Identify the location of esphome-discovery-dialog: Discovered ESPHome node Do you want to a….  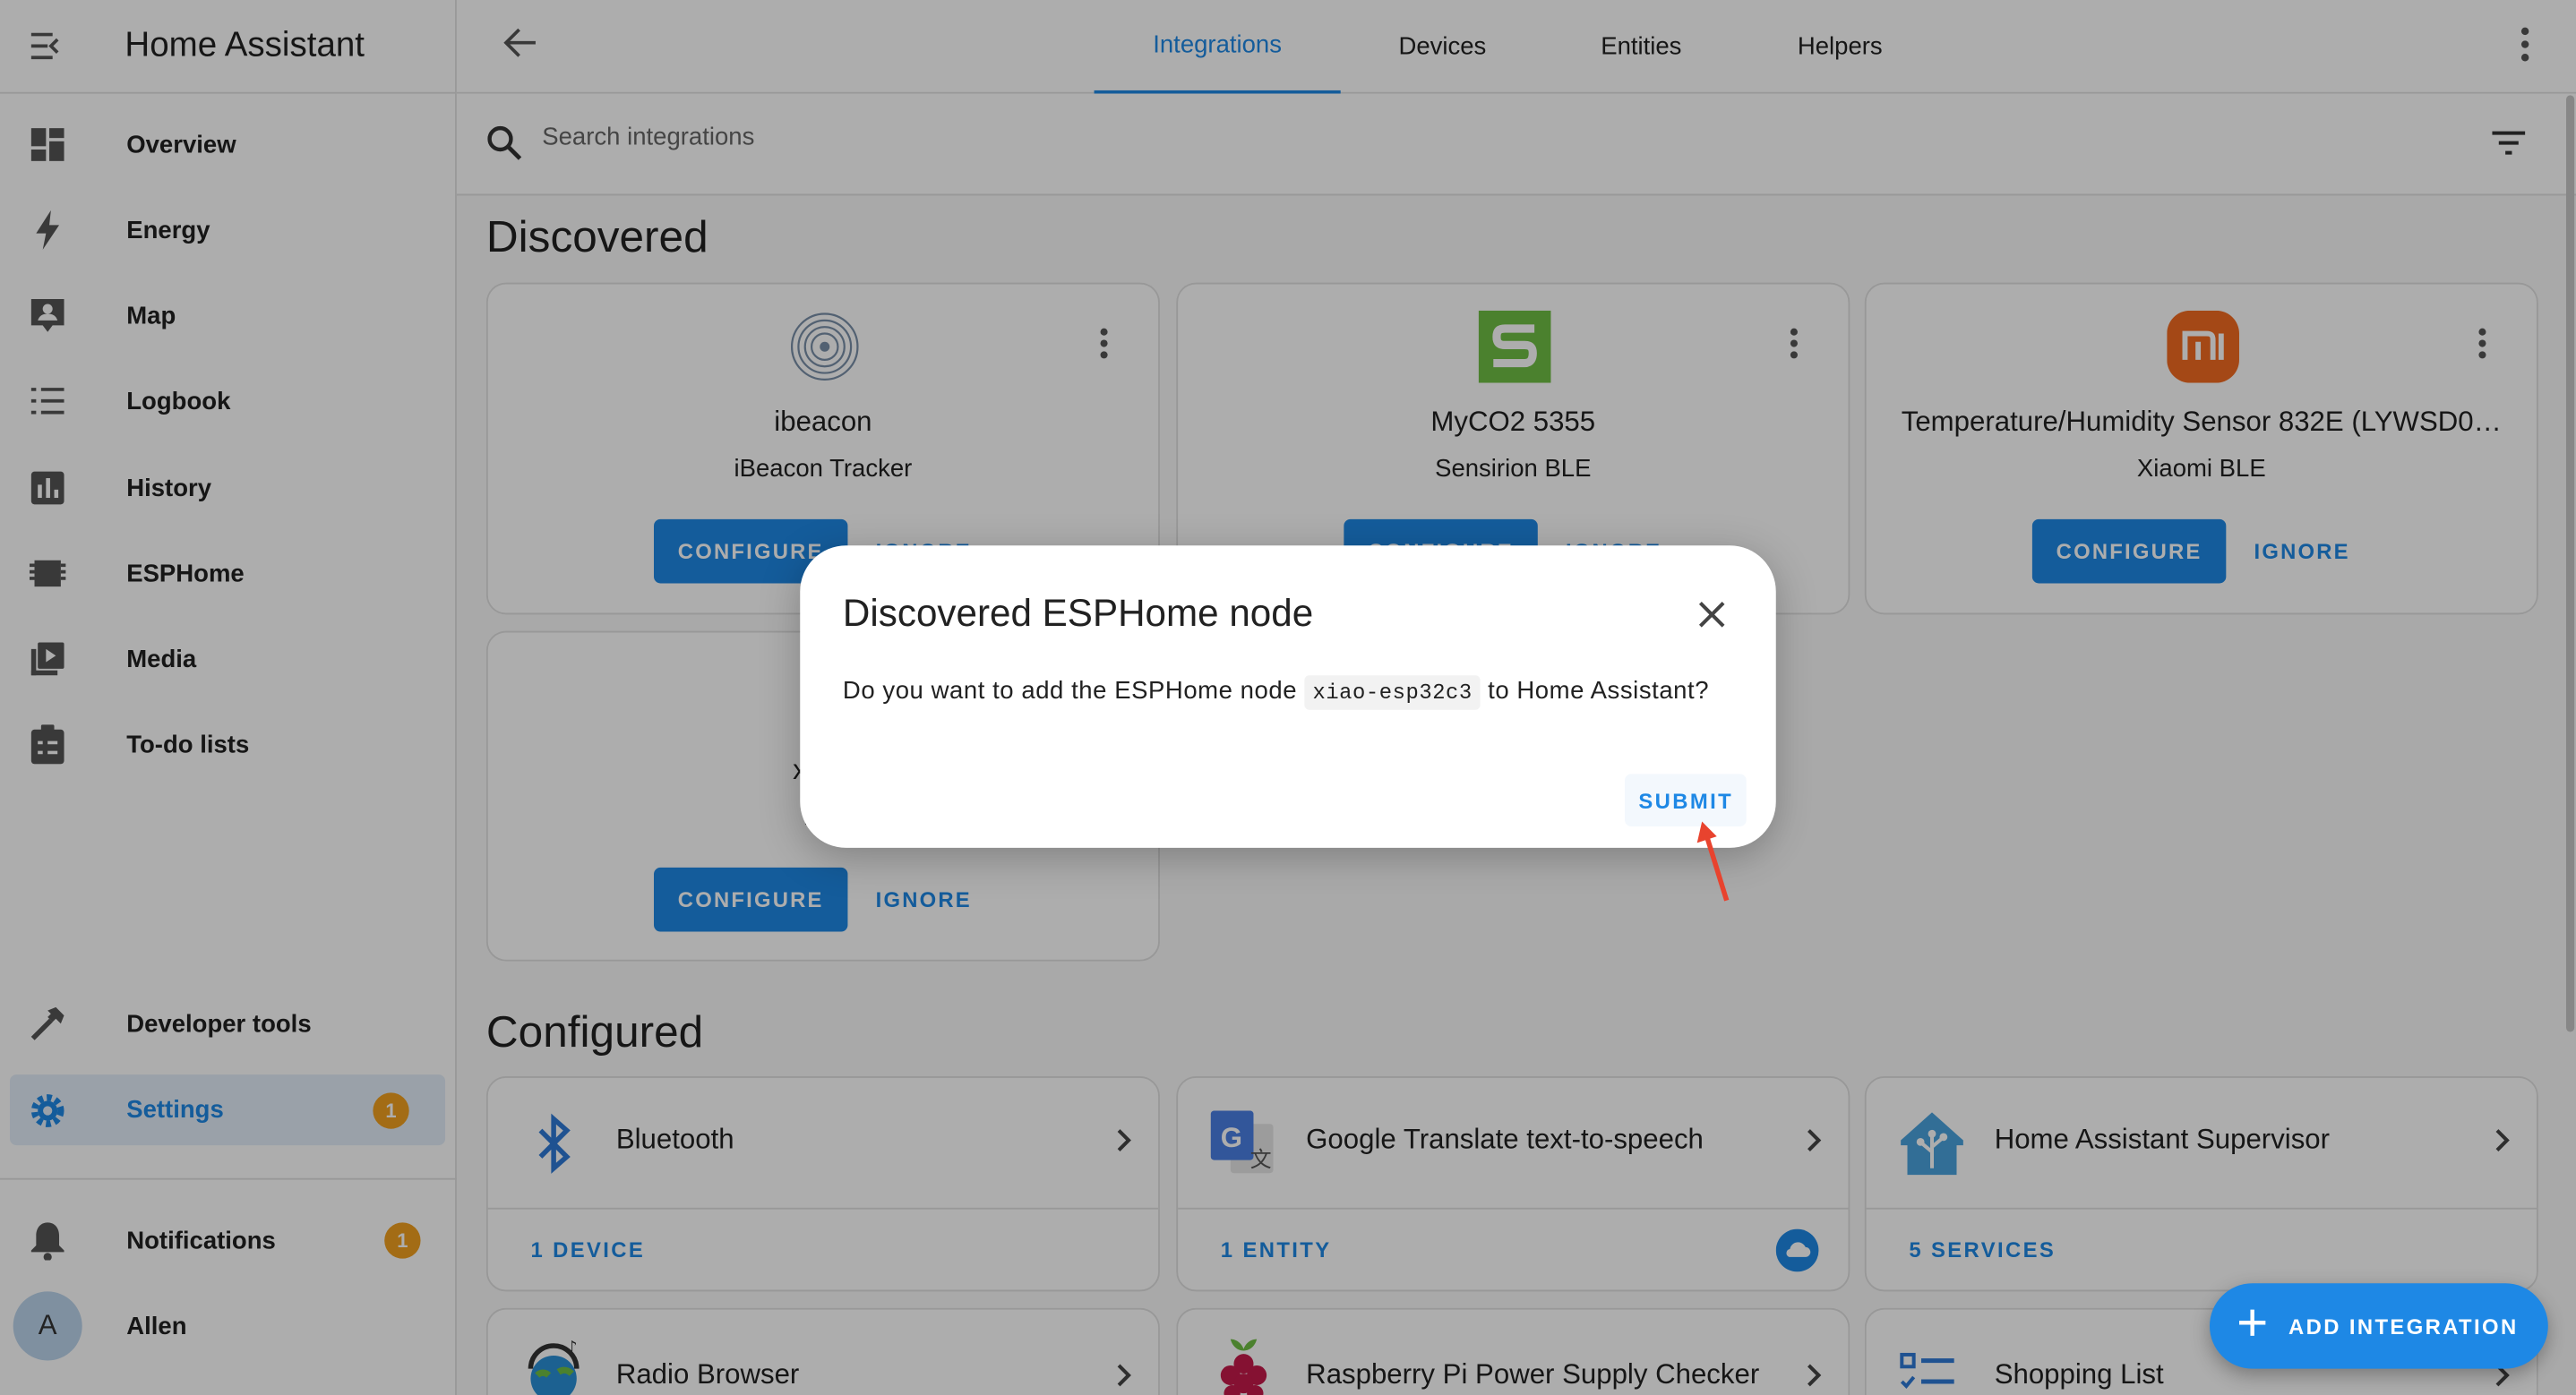
(1288, 696).